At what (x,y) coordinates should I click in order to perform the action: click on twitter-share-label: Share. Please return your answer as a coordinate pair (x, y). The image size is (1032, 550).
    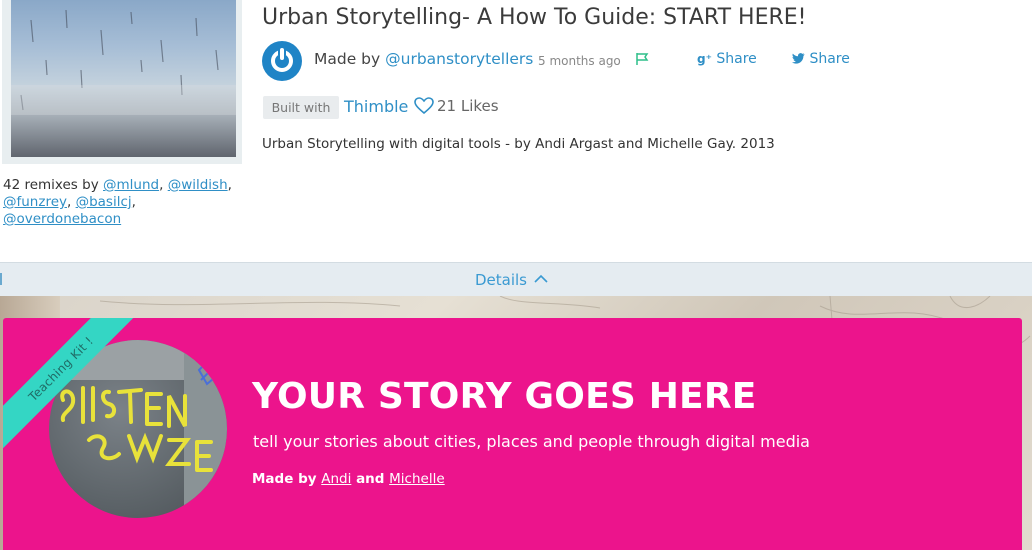
    Looking at the image, I should click on (829, 59).